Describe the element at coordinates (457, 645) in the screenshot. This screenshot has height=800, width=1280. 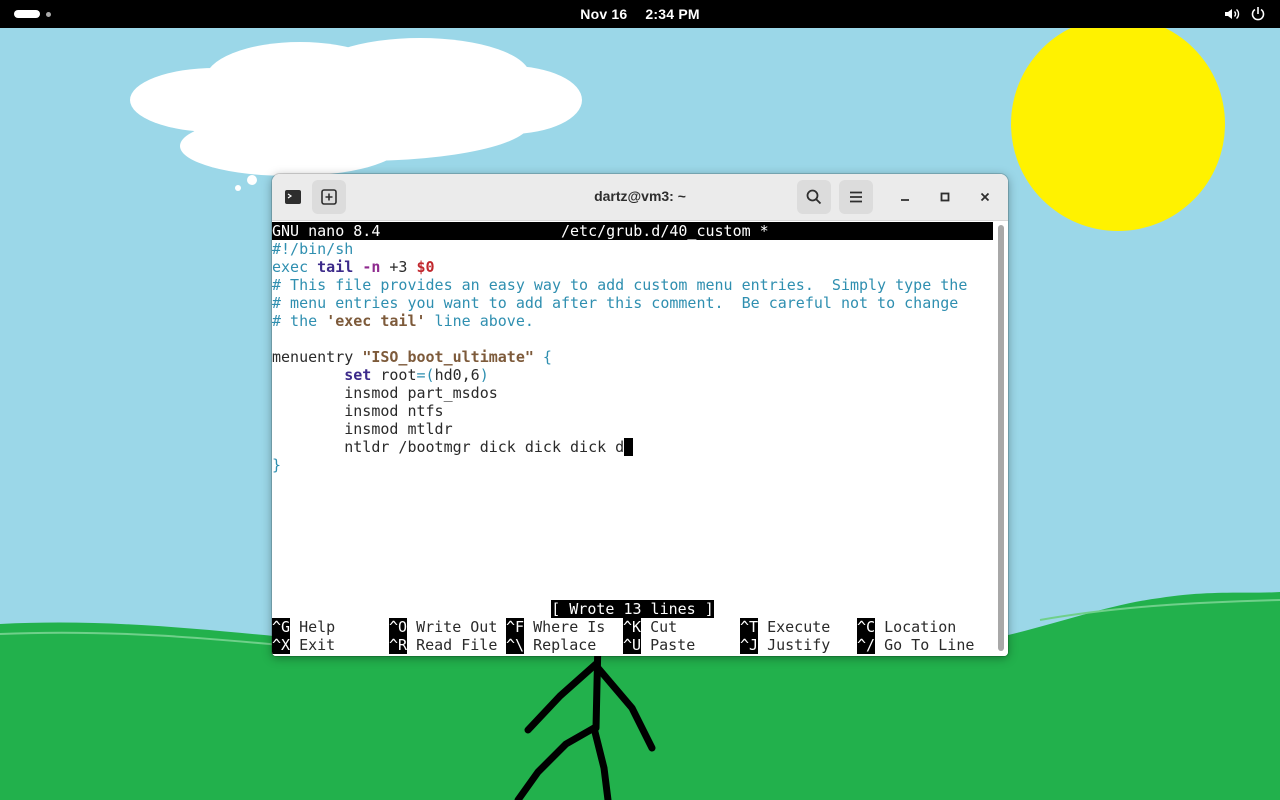
I see `shortcut-label: Read File` at that location.